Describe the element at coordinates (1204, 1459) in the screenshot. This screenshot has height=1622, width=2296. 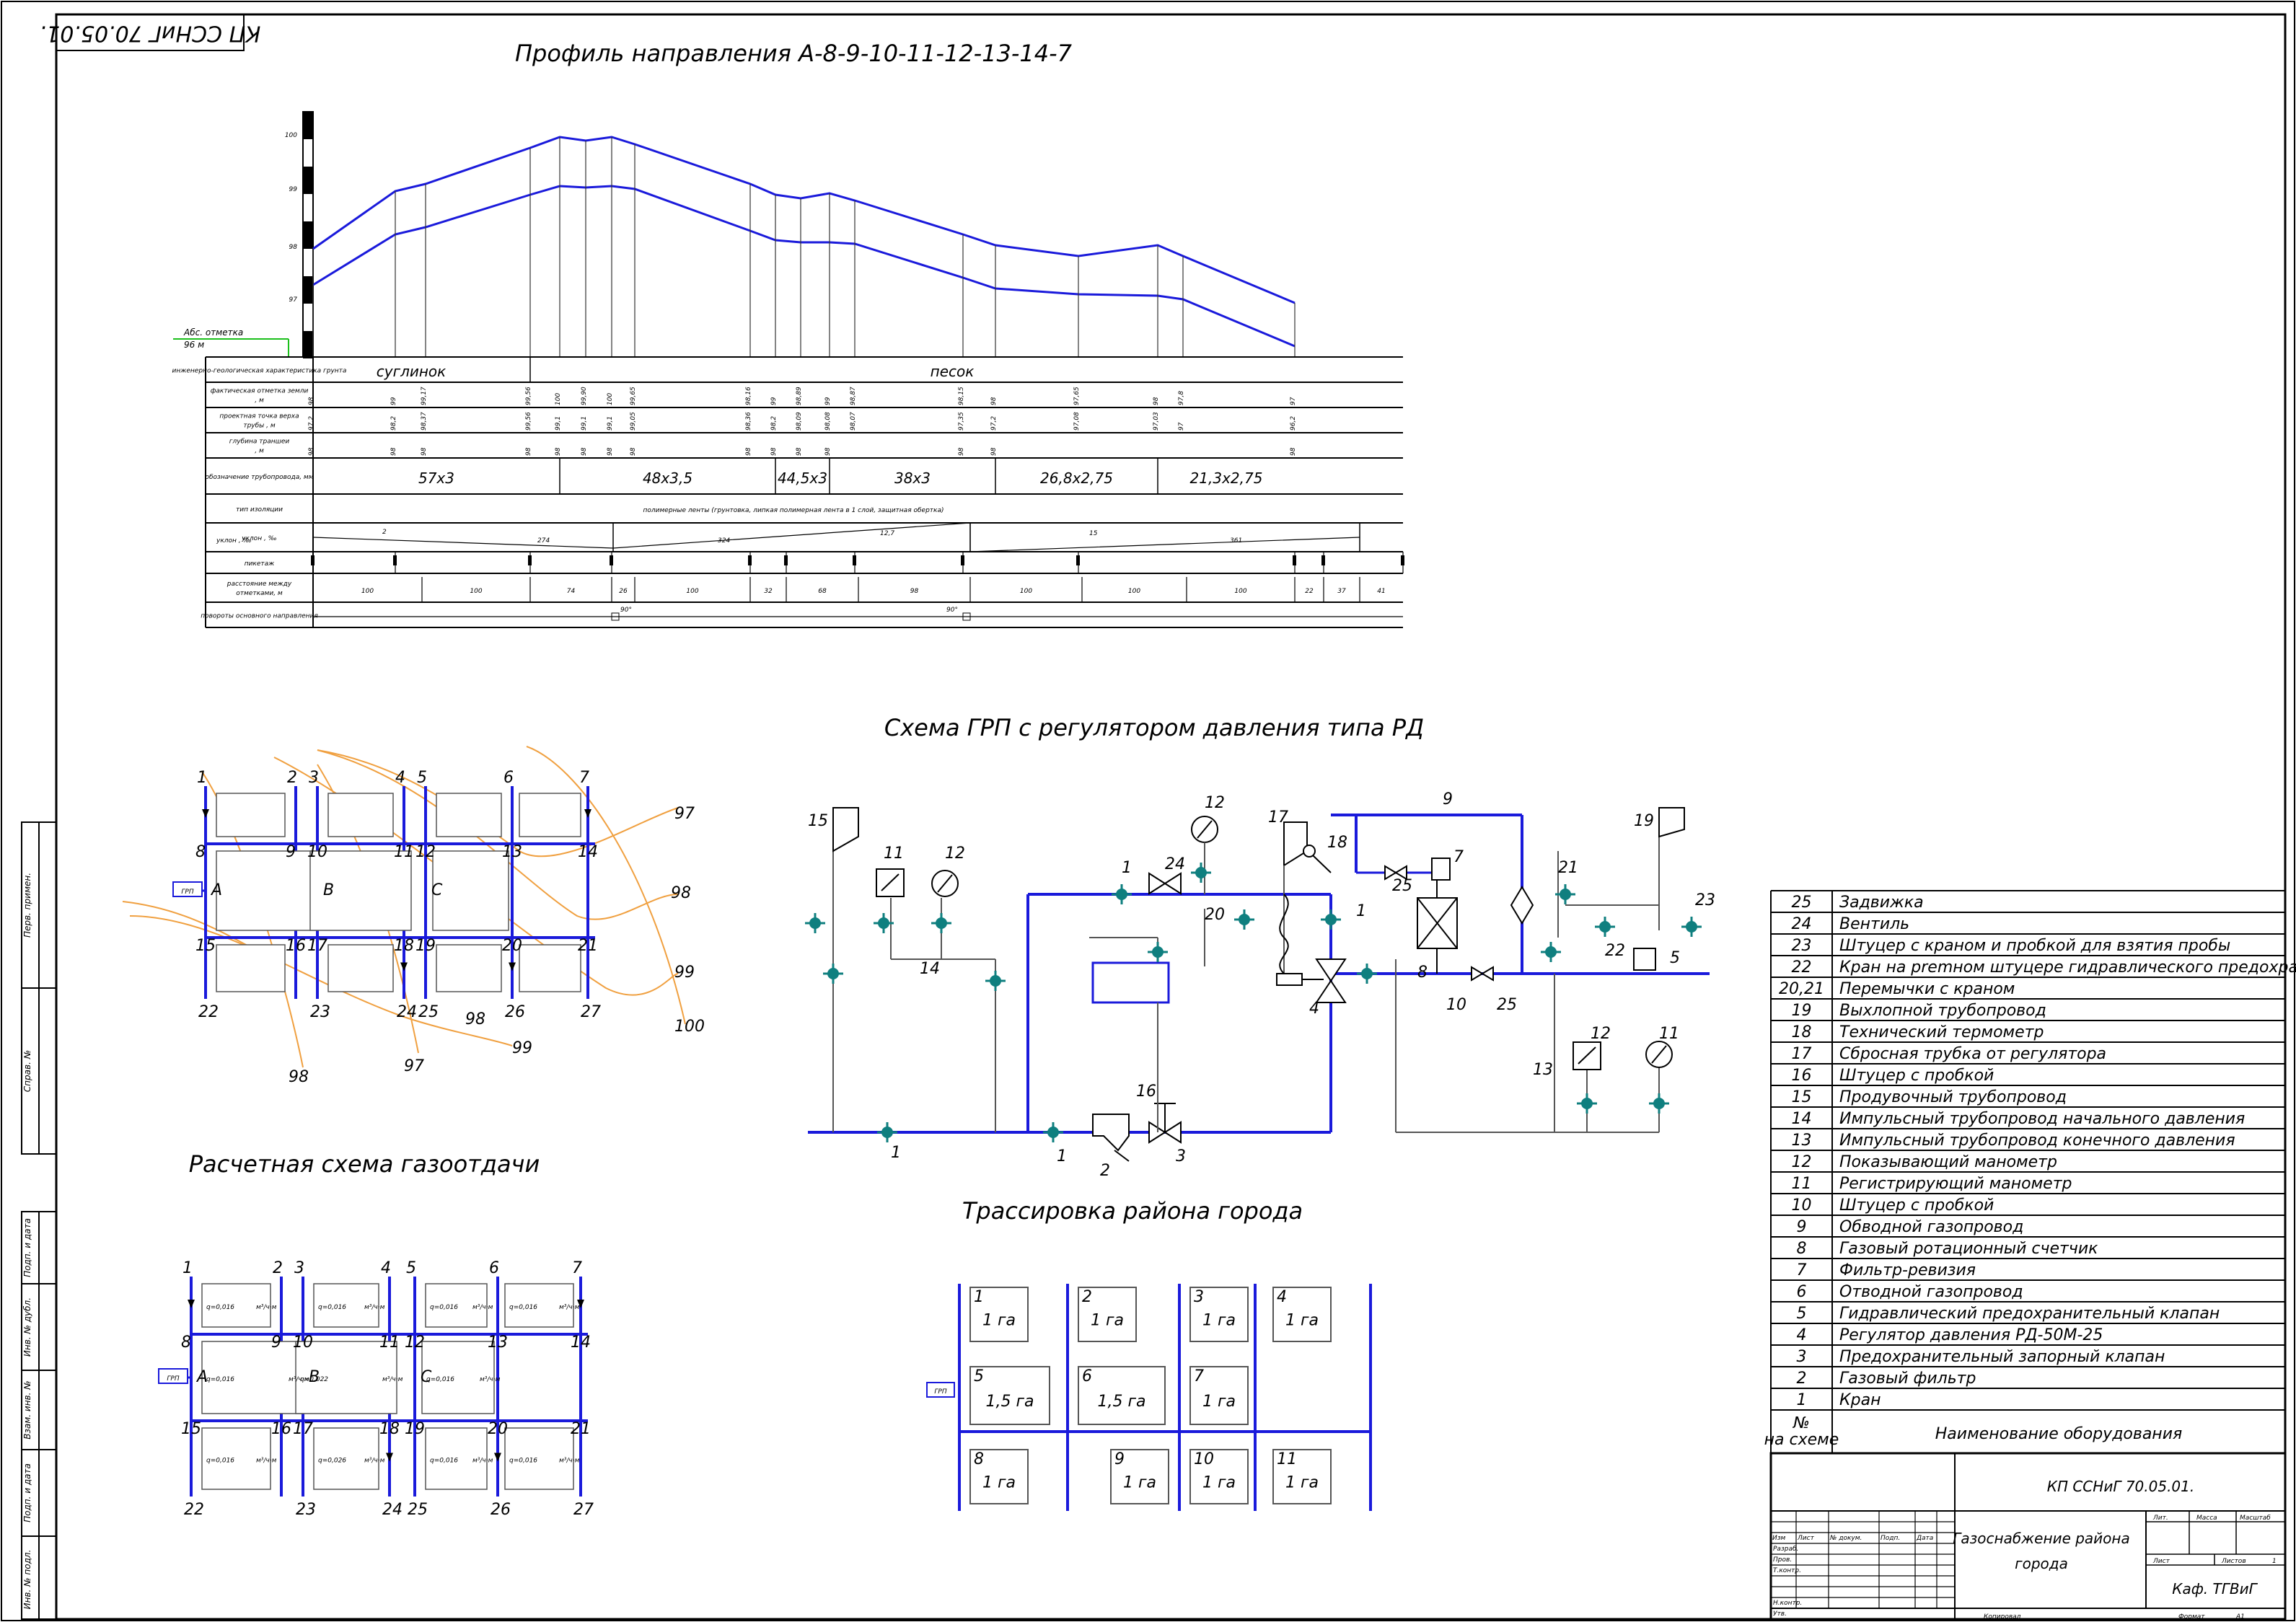
I see `block-number: 10` at that location.